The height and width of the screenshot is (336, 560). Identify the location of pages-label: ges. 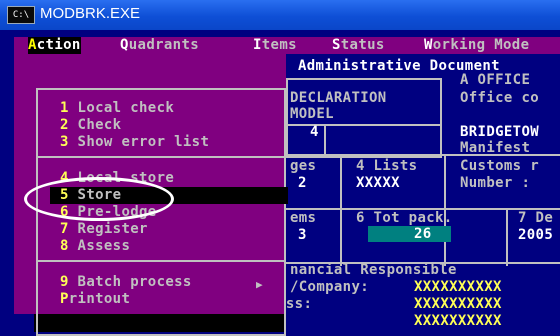
(303, 166).